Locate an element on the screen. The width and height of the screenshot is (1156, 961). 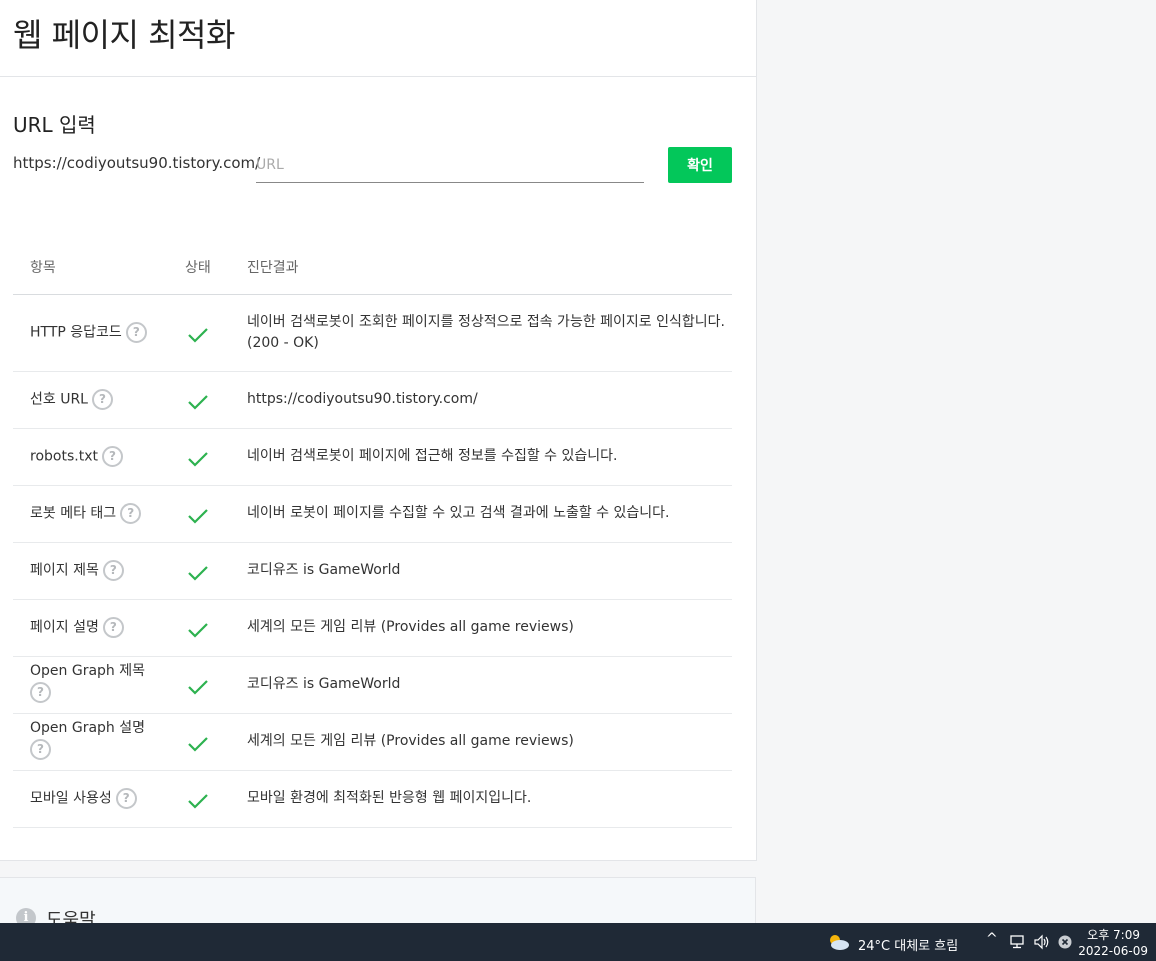
partly-cloudy-icon is located at coordinates (838, 942).